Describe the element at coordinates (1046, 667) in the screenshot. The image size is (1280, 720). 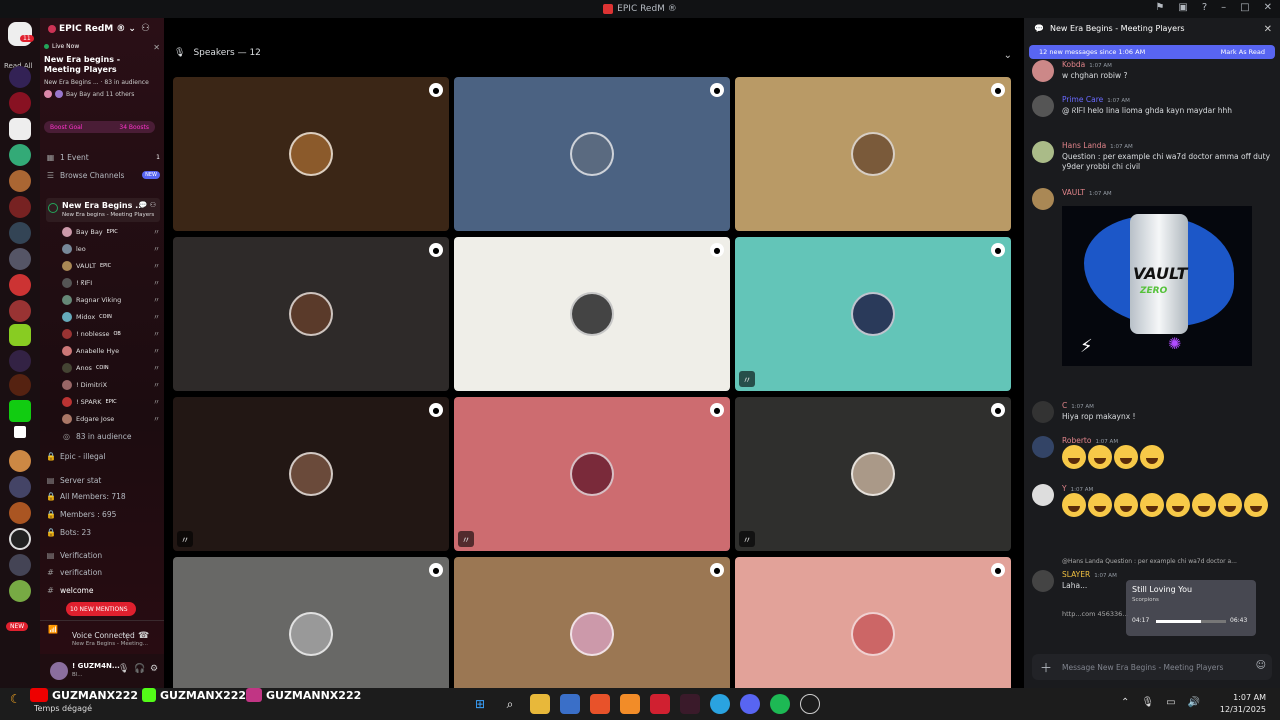
I see `plus-icon: ＋` at that location.